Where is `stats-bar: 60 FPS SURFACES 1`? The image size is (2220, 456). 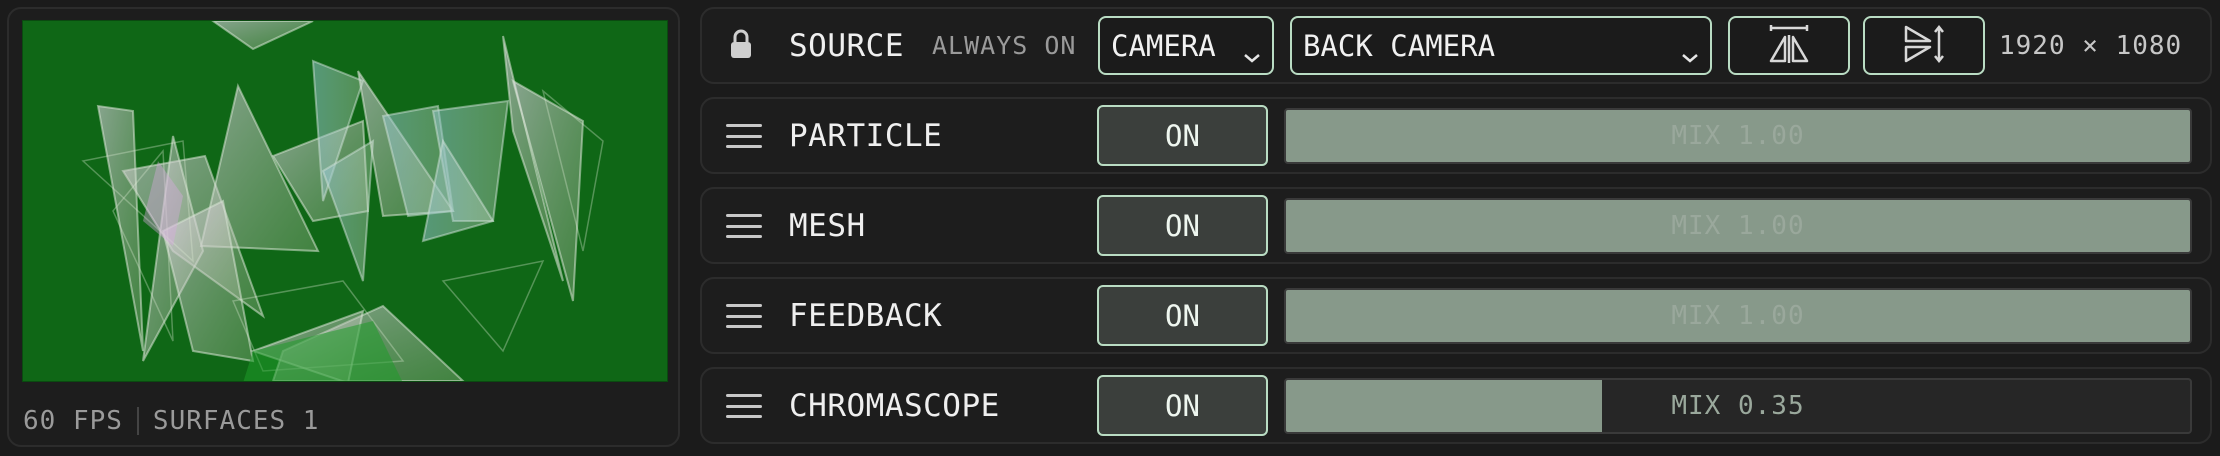 stats-bar: 60 FPS SURFACES 1 is located at coordinates (171, 421).